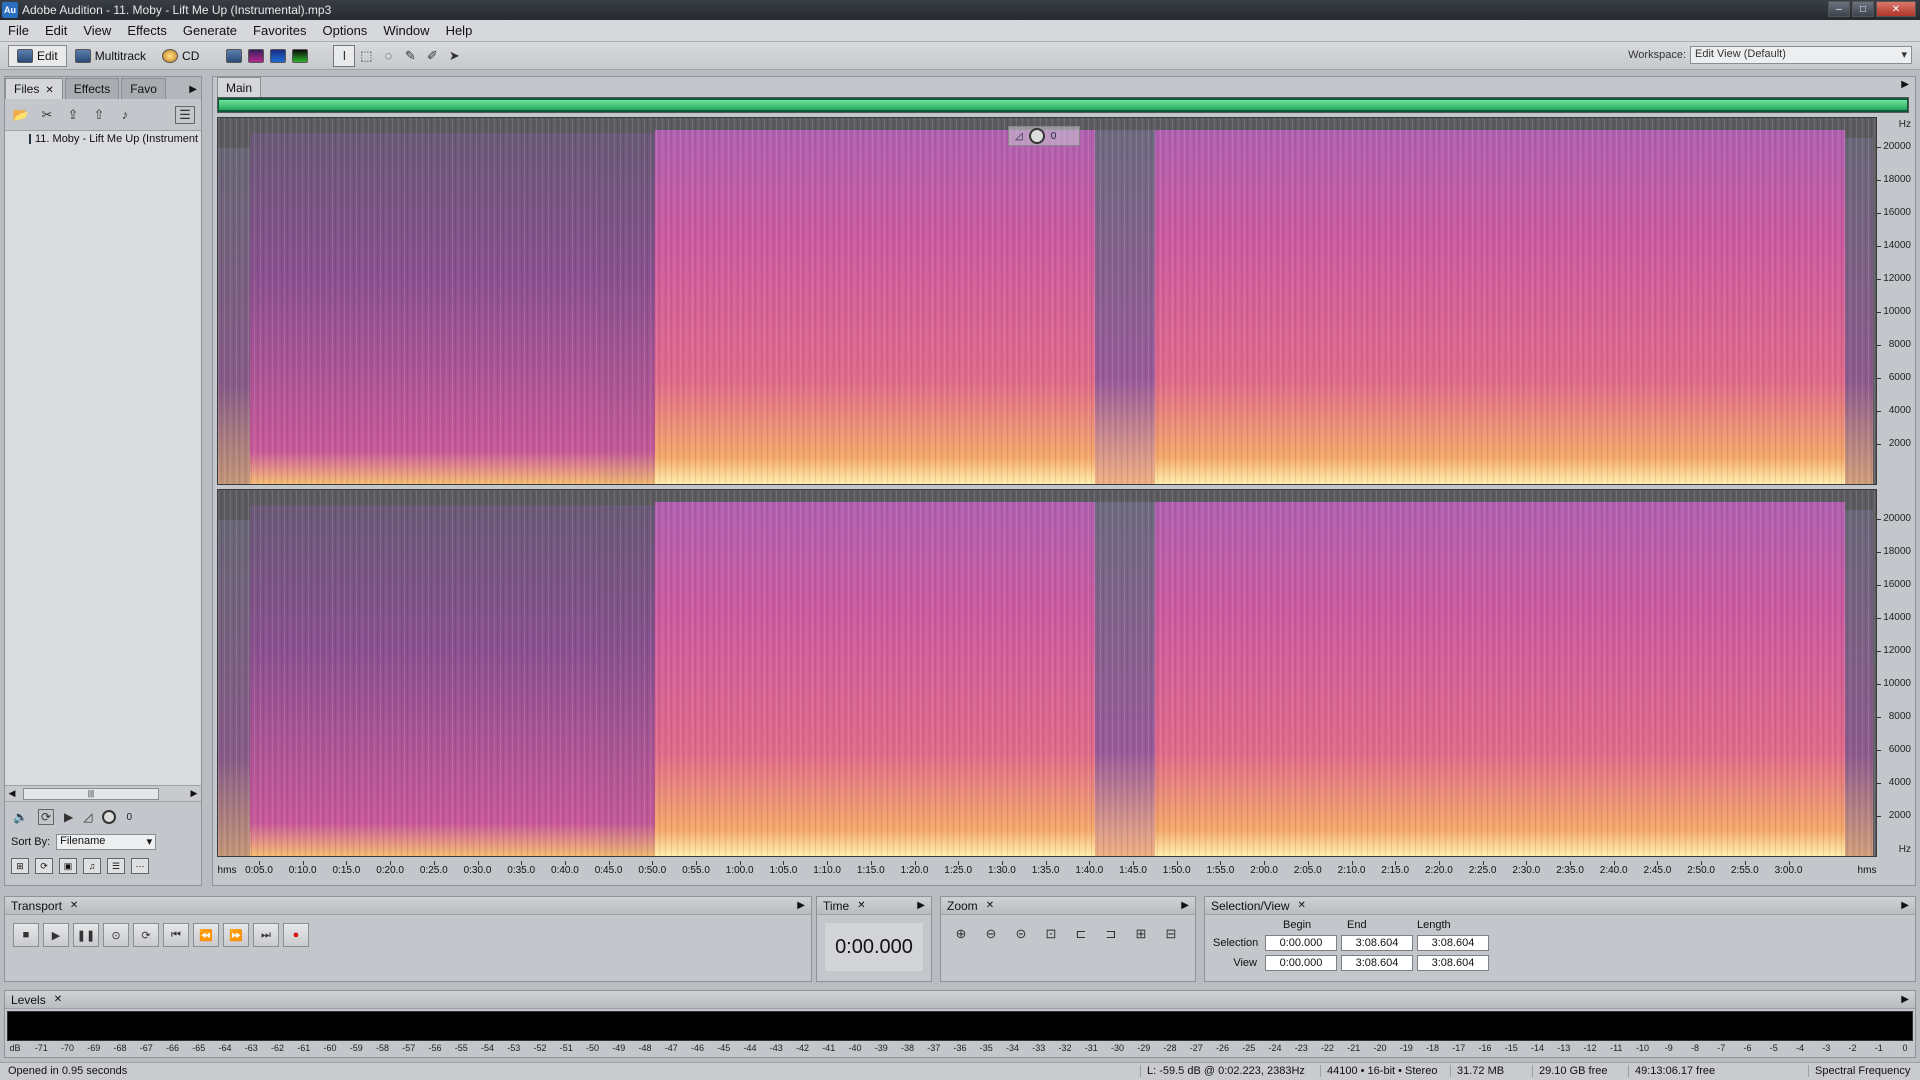 The image size is (1920, 1080). What do you see at coordinates (1863, 9) in the screenshot?
I see `maximize-button: □` at bounding box center [1863, 9].